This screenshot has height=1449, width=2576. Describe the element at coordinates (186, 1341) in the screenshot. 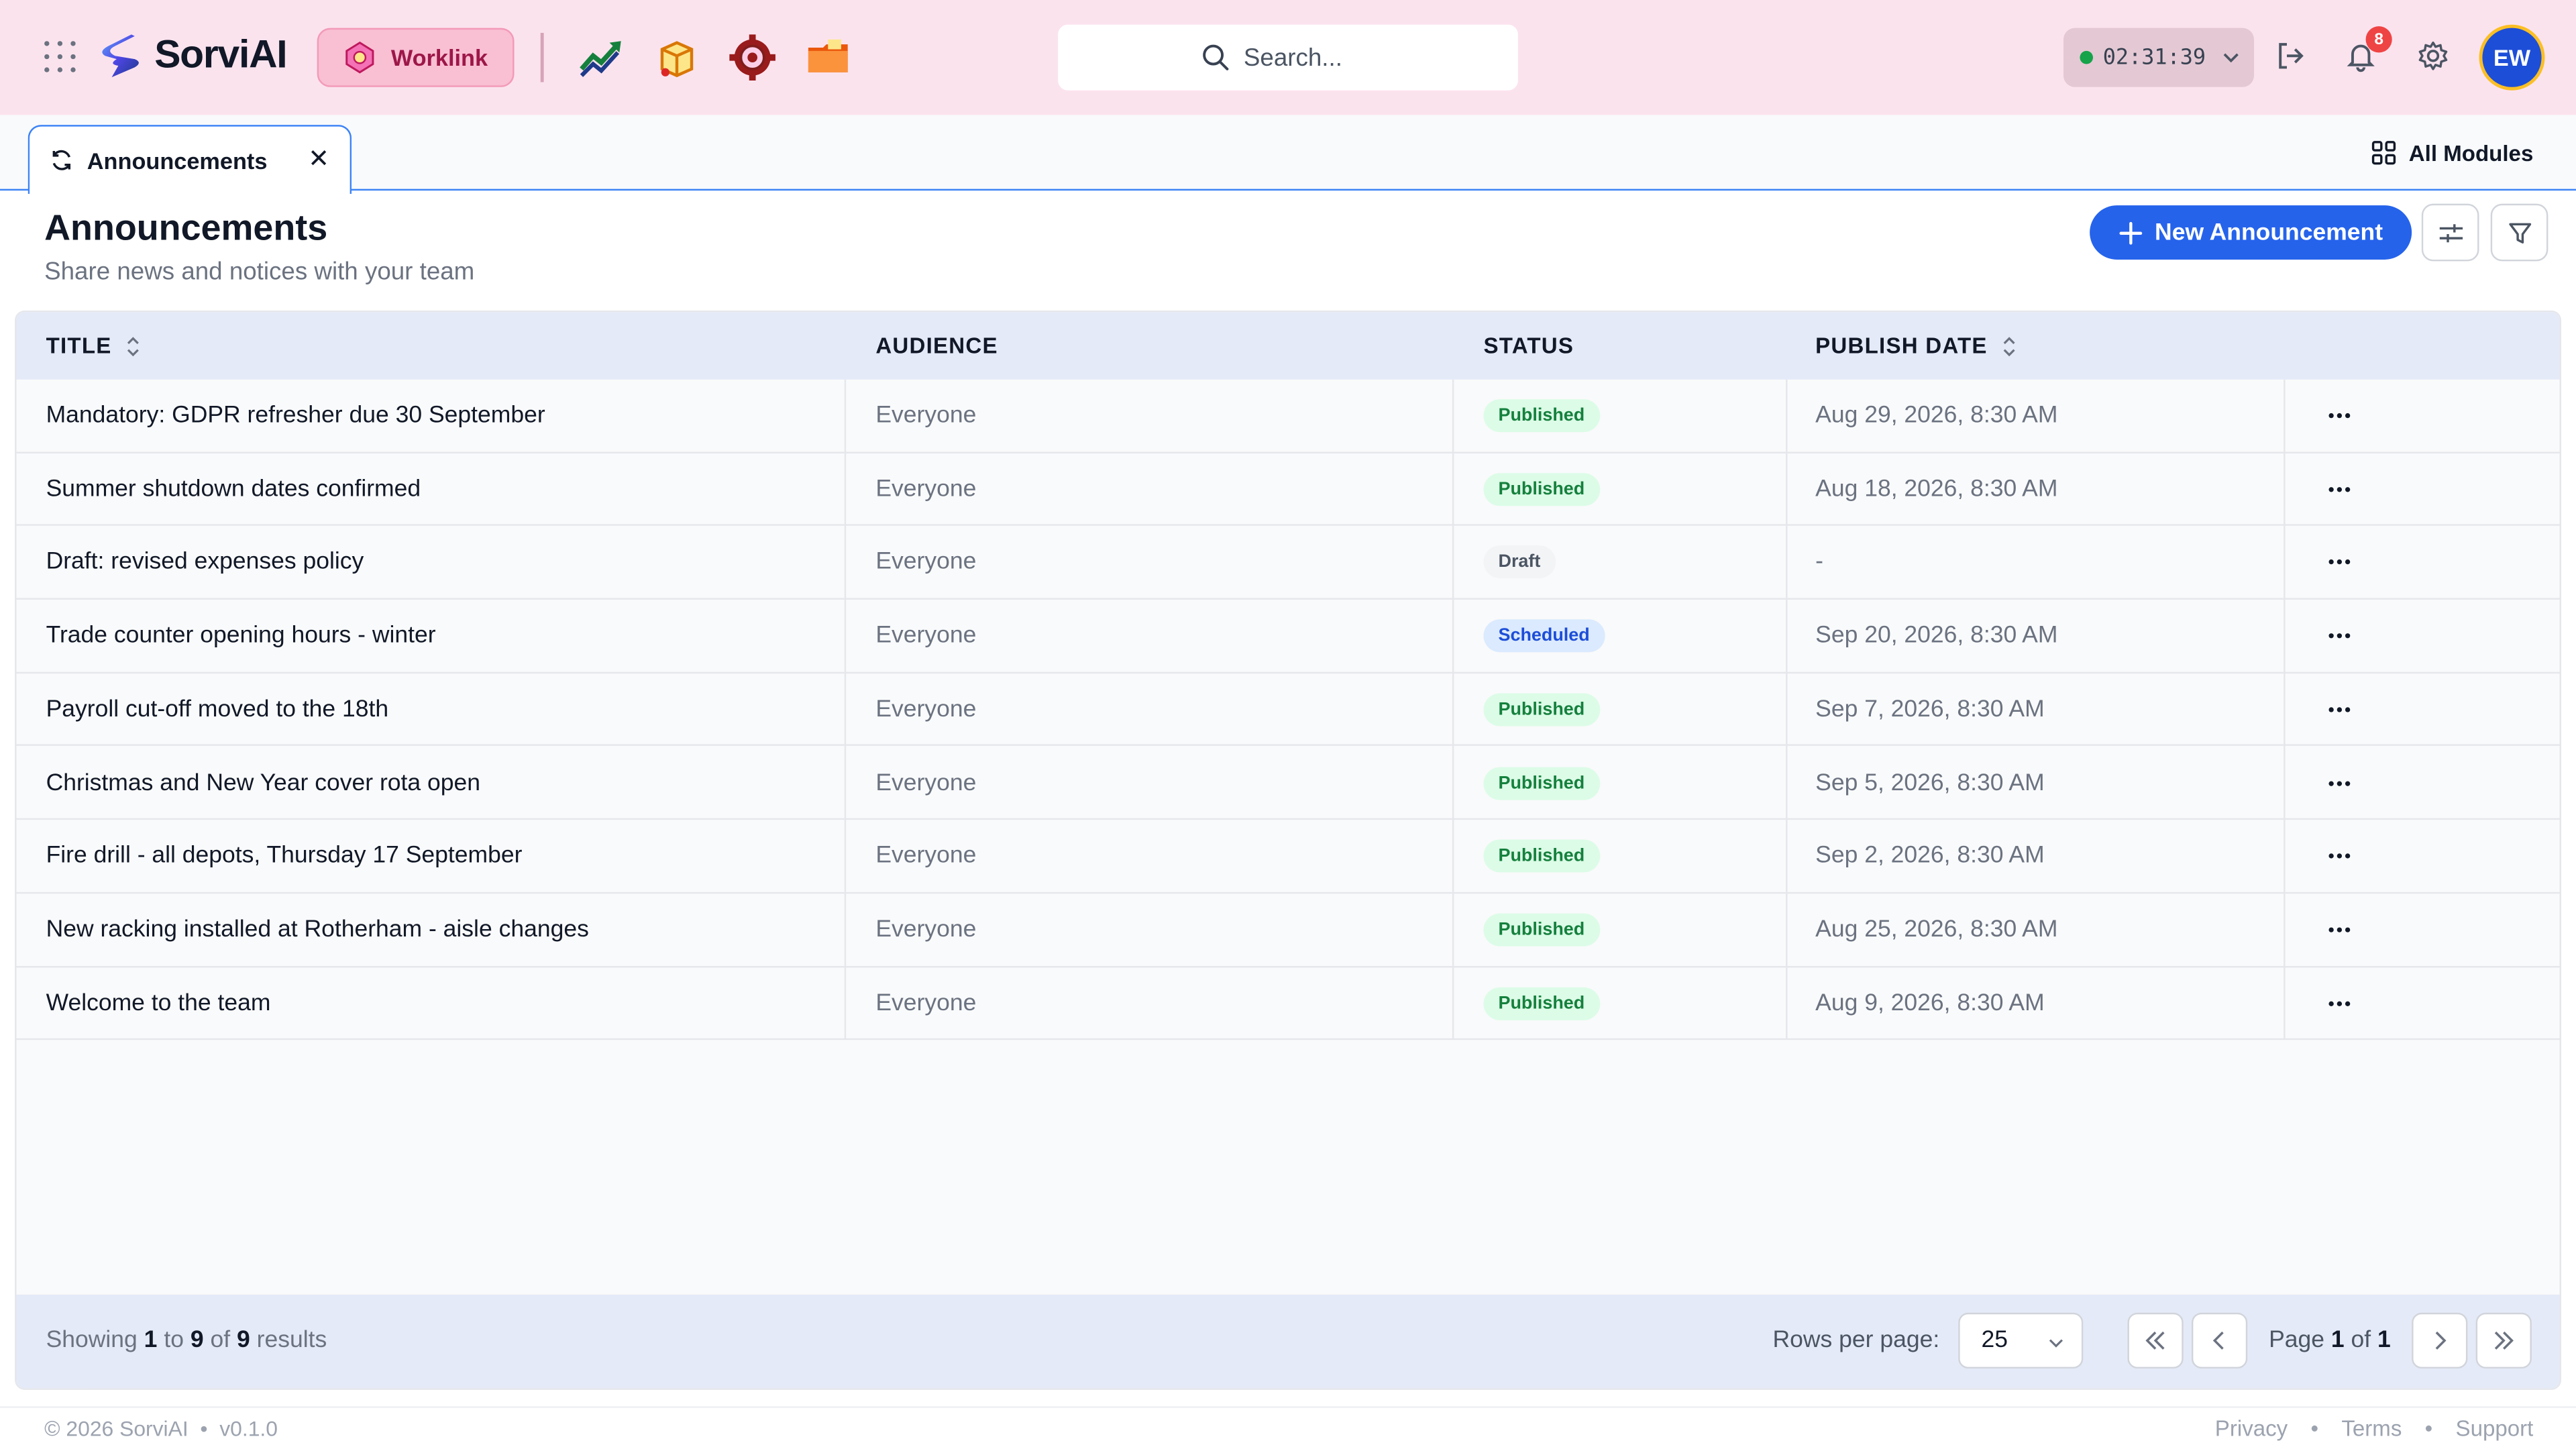

I see `results-summary: Showing 1 to 9 of 9 results` at that location.